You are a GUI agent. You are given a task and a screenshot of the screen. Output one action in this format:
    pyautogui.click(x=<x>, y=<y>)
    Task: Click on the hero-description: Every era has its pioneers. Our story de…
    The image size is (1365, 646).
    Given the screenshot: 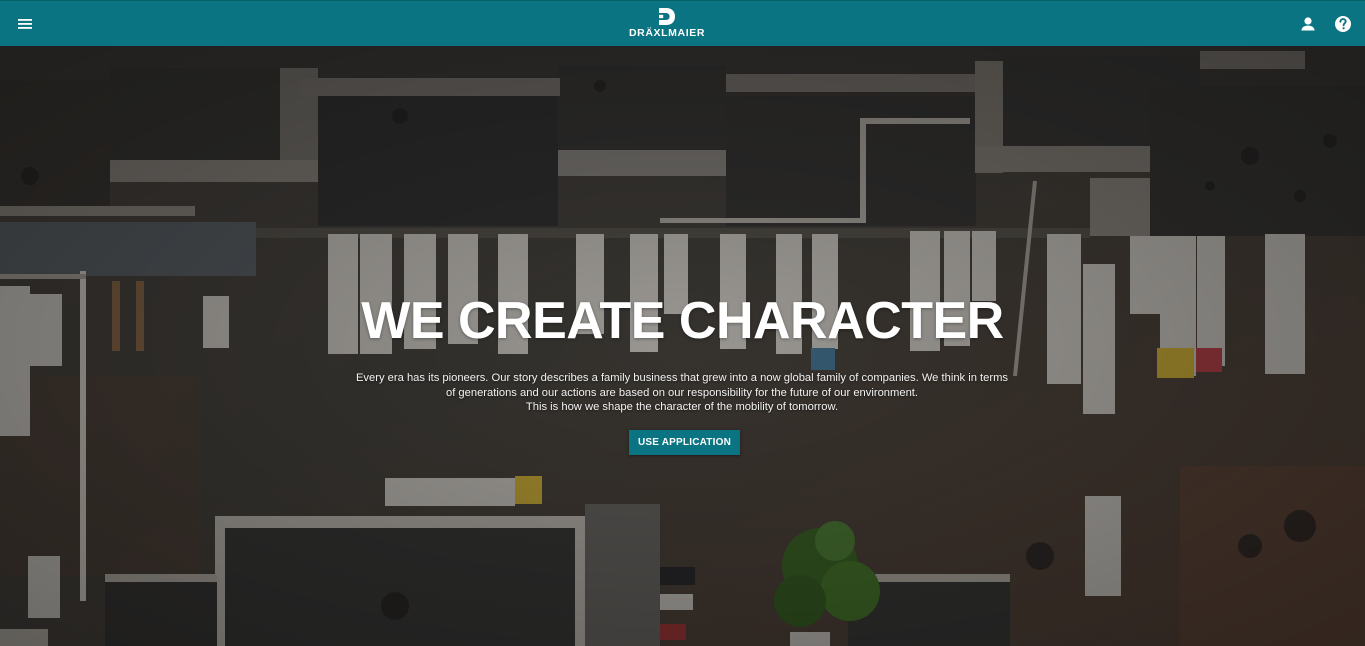 What is the action you would take?
    pyautogui.click(x=682, y=393)
    